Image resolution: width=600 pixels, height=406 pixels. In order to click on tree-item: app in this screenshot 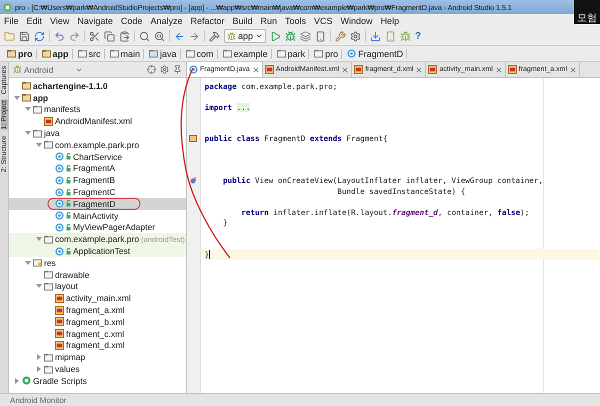, I will do `click(97, 98)`.